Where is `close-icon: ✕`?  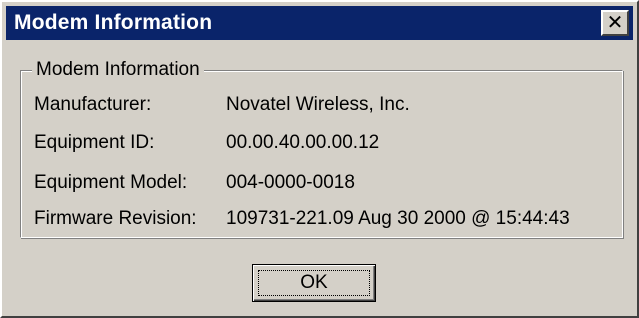 close-icon: ✕ is located at coordinates (615, 22).